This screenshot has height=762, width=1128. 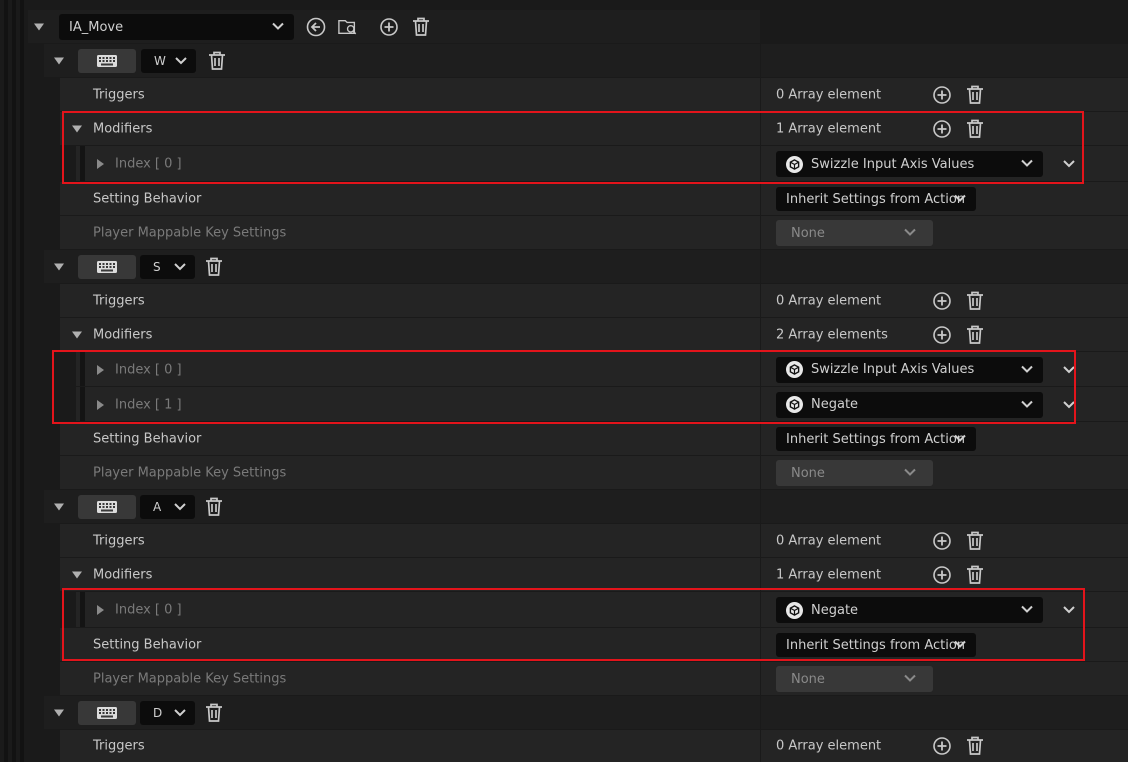 I want to click on modifier-class-name: Swizzle Input Axis Values, so click(x=893, y=369).